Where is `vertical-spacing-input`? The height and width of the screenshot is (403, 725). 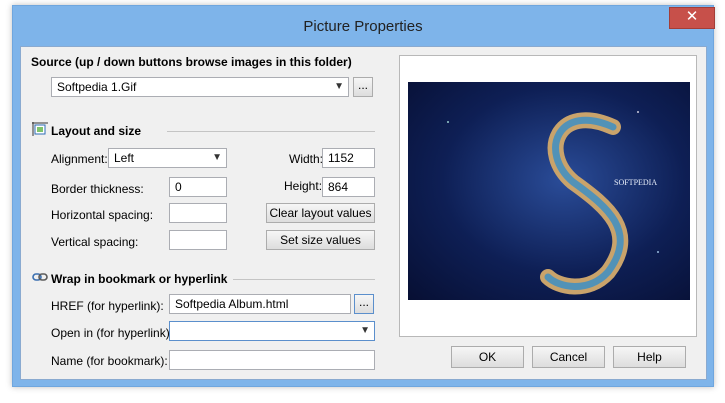 vertical-spacing-input is located at coordinates (198, 240).